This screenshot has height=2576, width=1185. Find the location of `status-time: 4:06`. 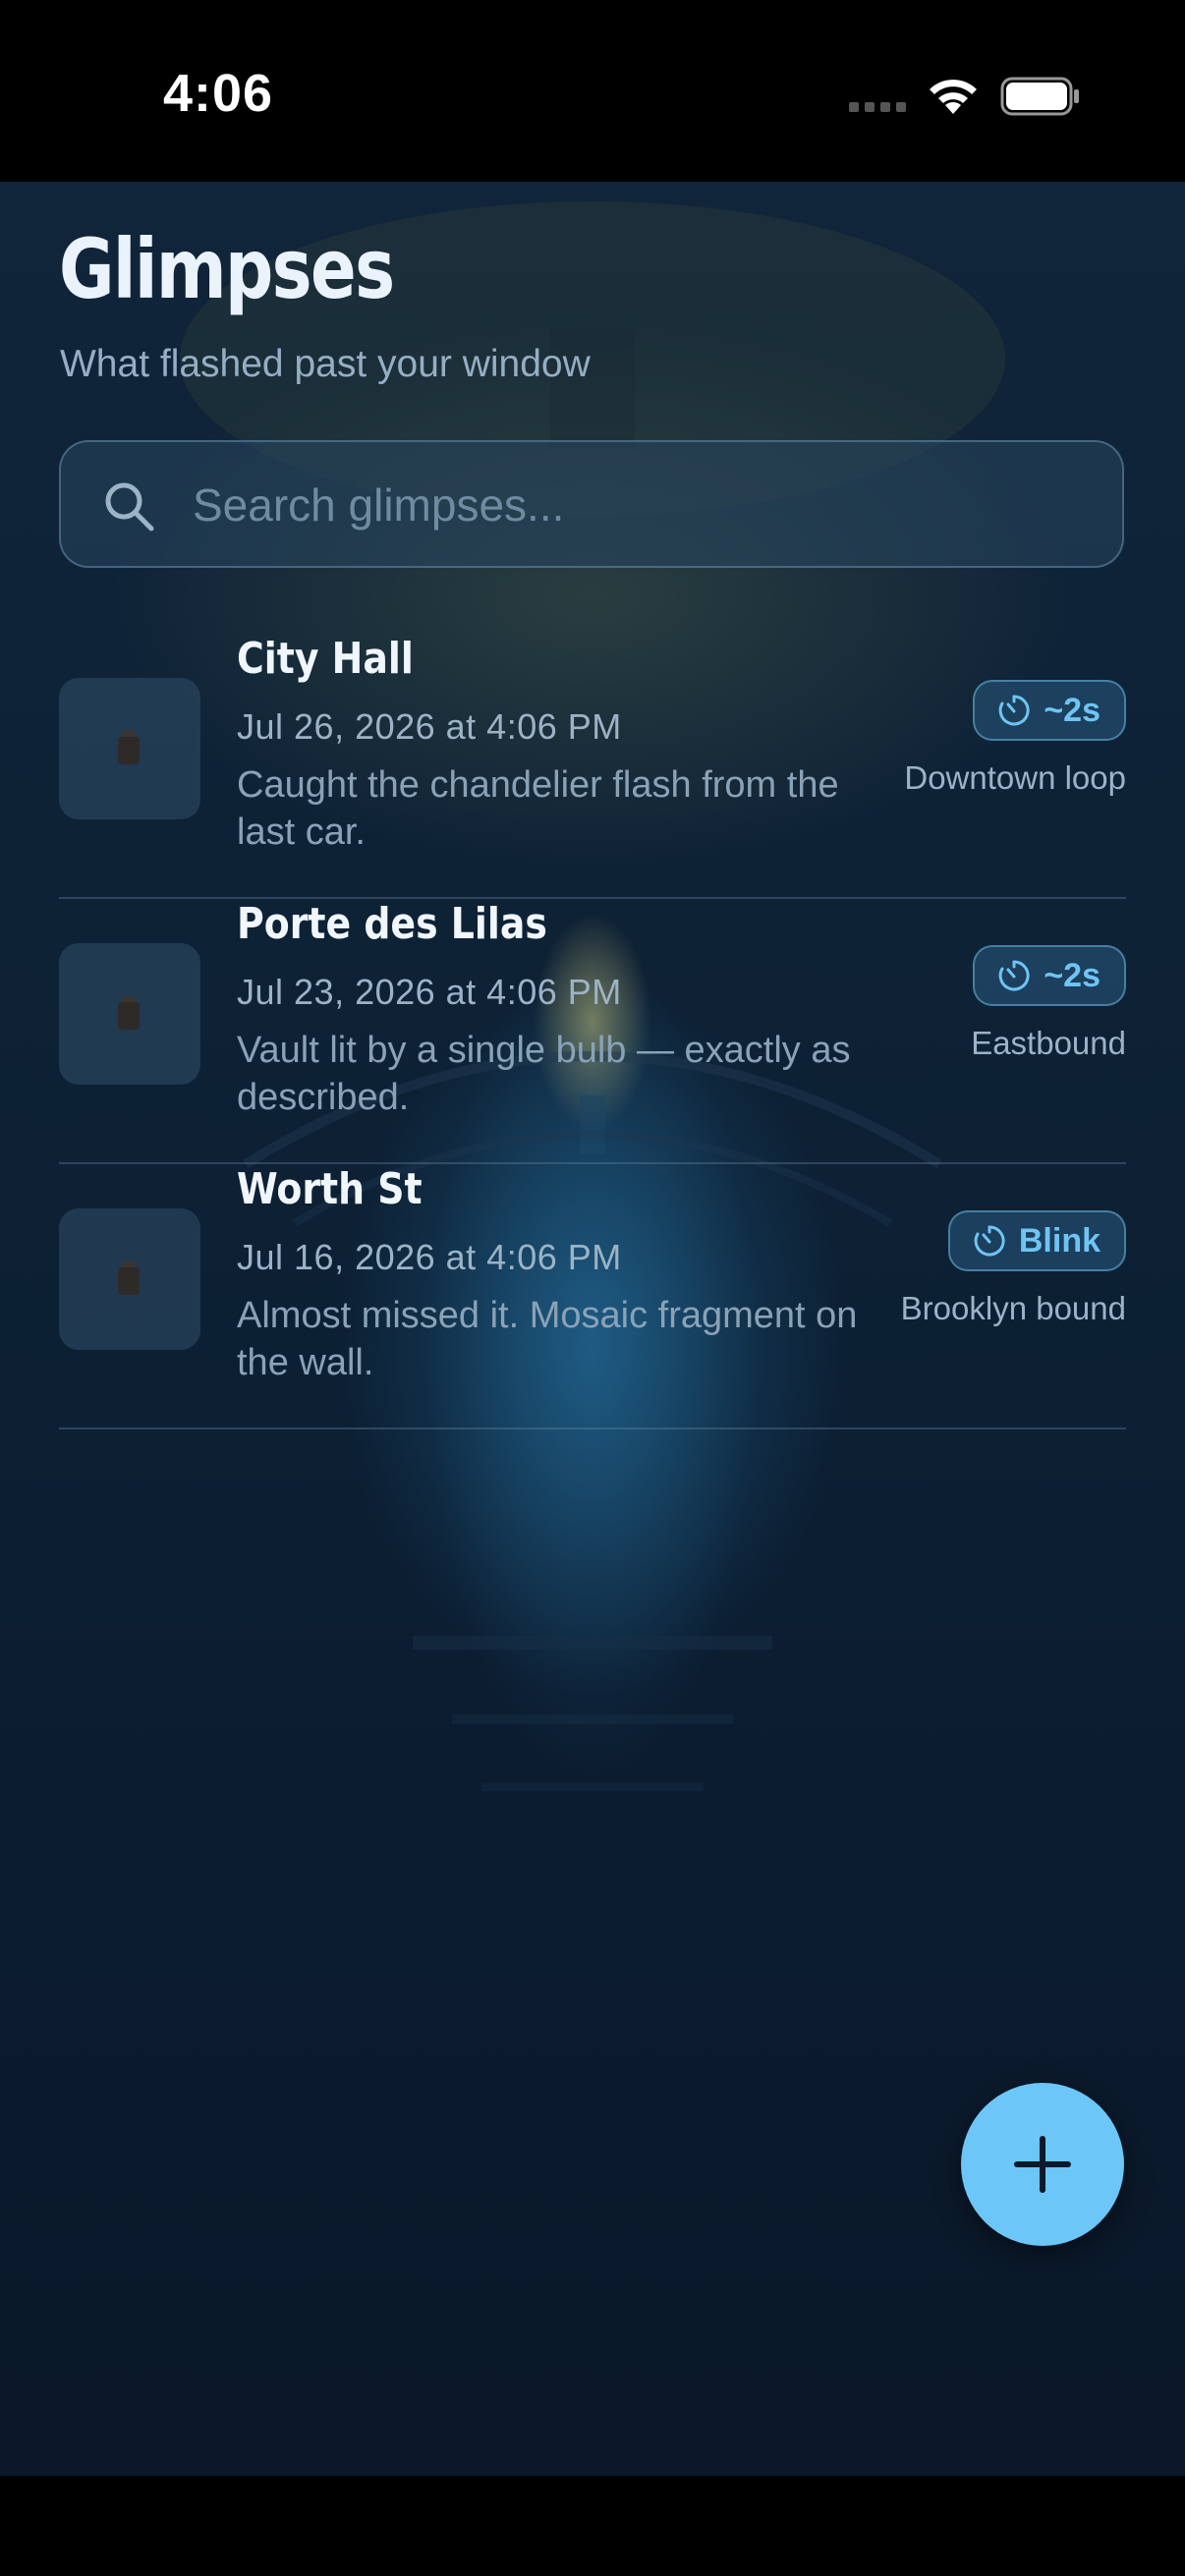

status-time: 4:06 is located at coordinates (219, 93).